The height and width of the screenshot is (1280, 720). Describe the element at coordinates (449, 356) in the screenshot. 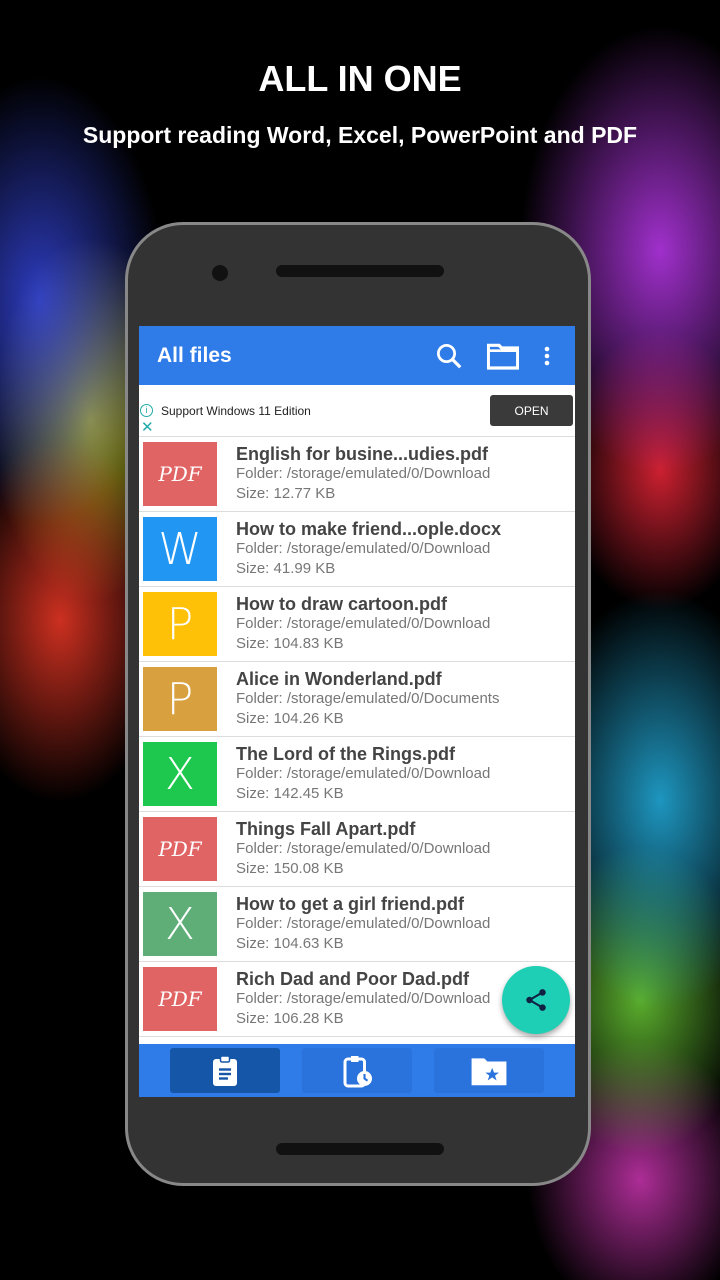

I see `search-icon` at that location.